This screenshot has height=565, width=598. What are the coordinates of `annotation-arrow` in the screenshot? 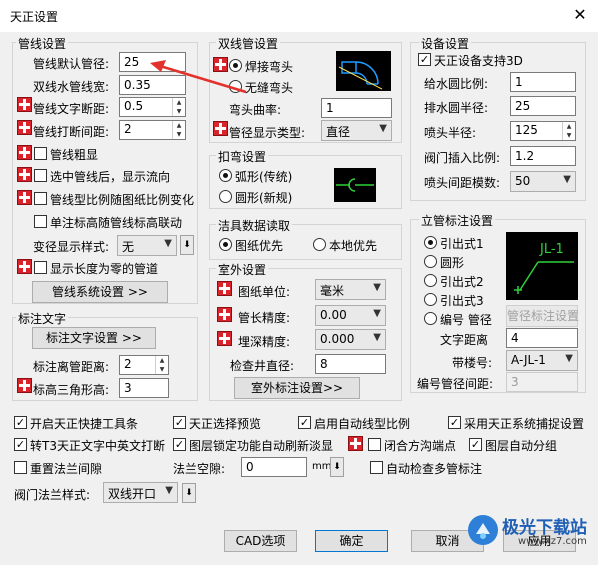 It's located at (198, 77).